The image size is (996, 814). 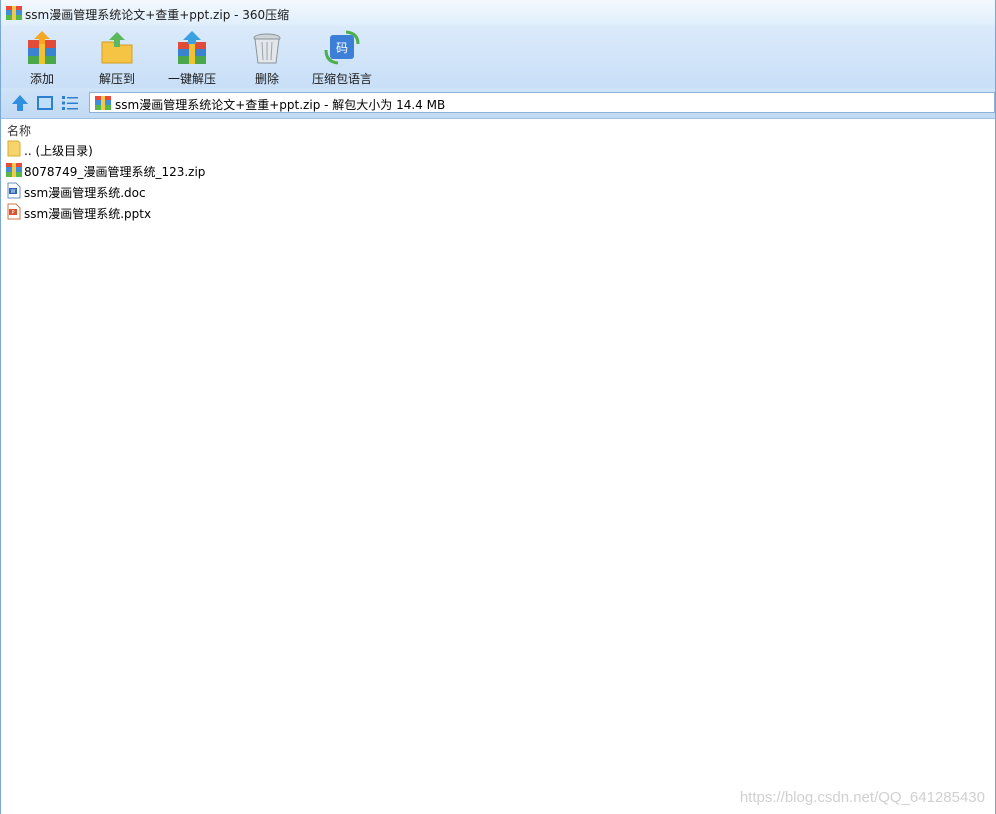 What do you see at coordinates (498, 211) in the screenshot?
I see `list-item-pptx: P ssm漫画管理系统.pptx` at bounding box center [498, 211].